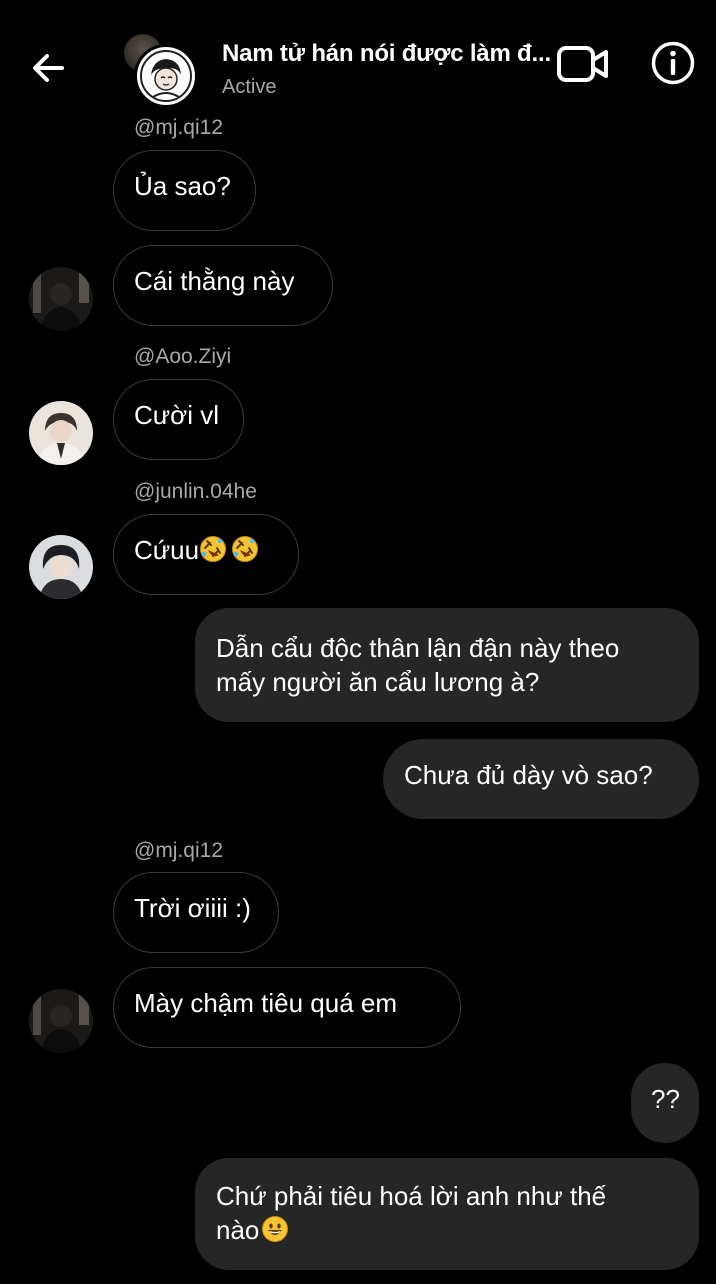 The width and height of the screenshot is (716, 1284). What do you see at coordinates (177, 415) in the screenshot?
I see `message-text: Cười vl` at bounding box center [177, 415].